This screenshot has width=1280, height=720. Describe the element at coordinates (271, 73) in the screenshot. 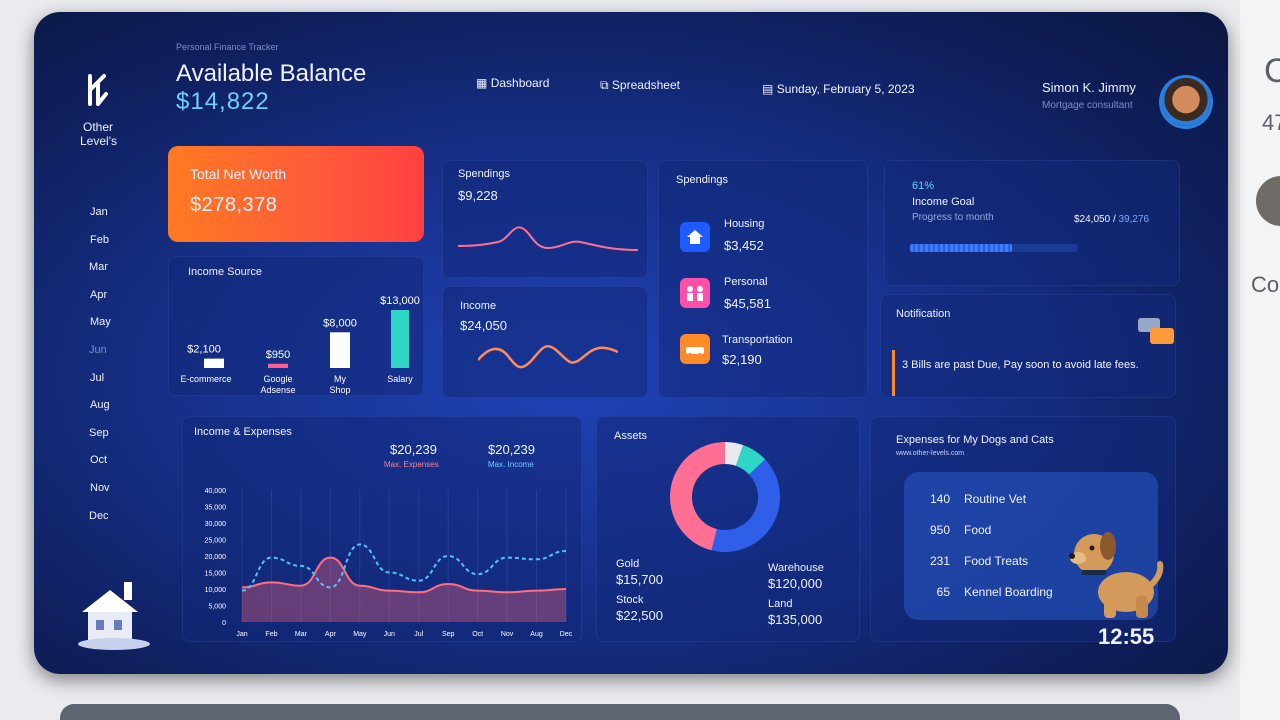

I see `page-title: Available Balance` at that location.